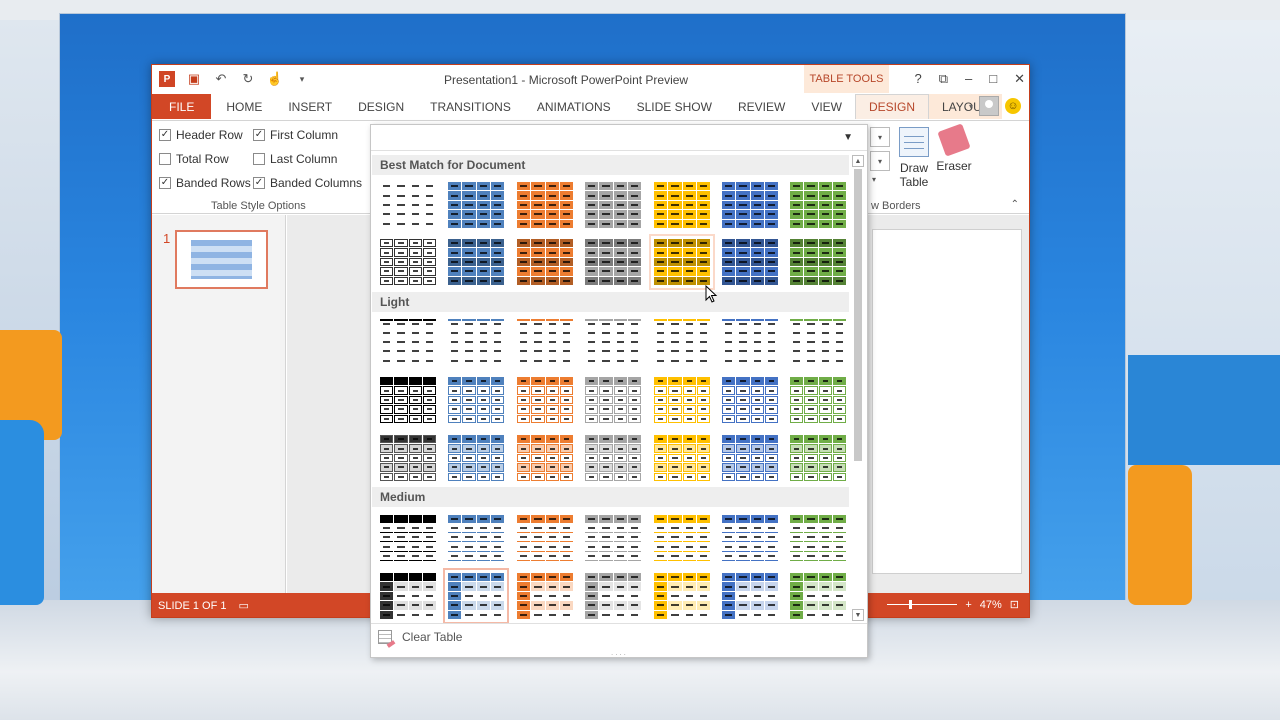 Image resolution: width=1280 pixels, height=720 pixels. What do you see at coordinates (858, 615) in the screenshot?
I see `scroll-down-icon: ▼` at bounding box center [858, 615].